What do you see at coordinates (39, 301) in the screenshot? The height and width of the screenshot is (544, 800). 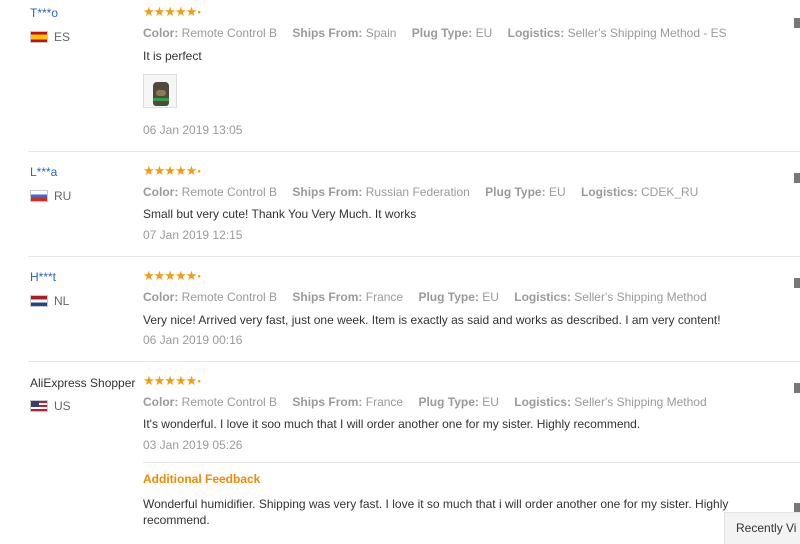 I see `netherlands-flag-icon` at bounding box center [39, 301].